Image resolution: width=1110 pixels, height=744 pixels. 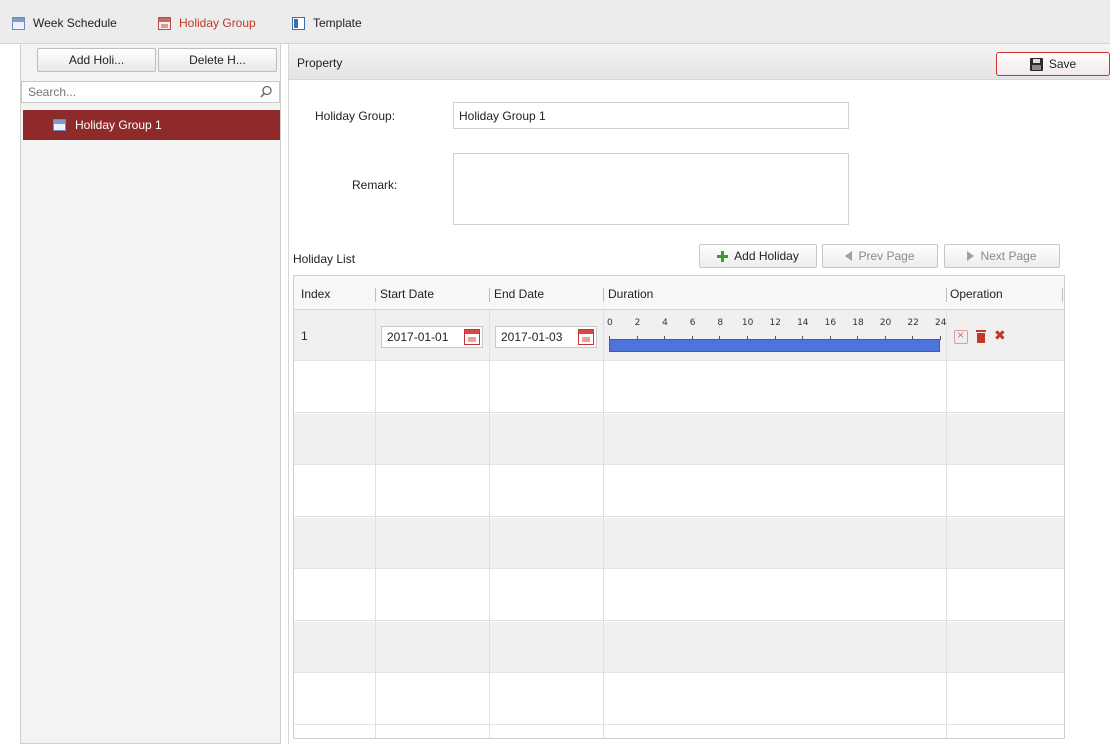 What do you see at coordinates (858, 323) in the screenshot?
I see `timeline-tick-label: 18` at bounding box center [858, 323].